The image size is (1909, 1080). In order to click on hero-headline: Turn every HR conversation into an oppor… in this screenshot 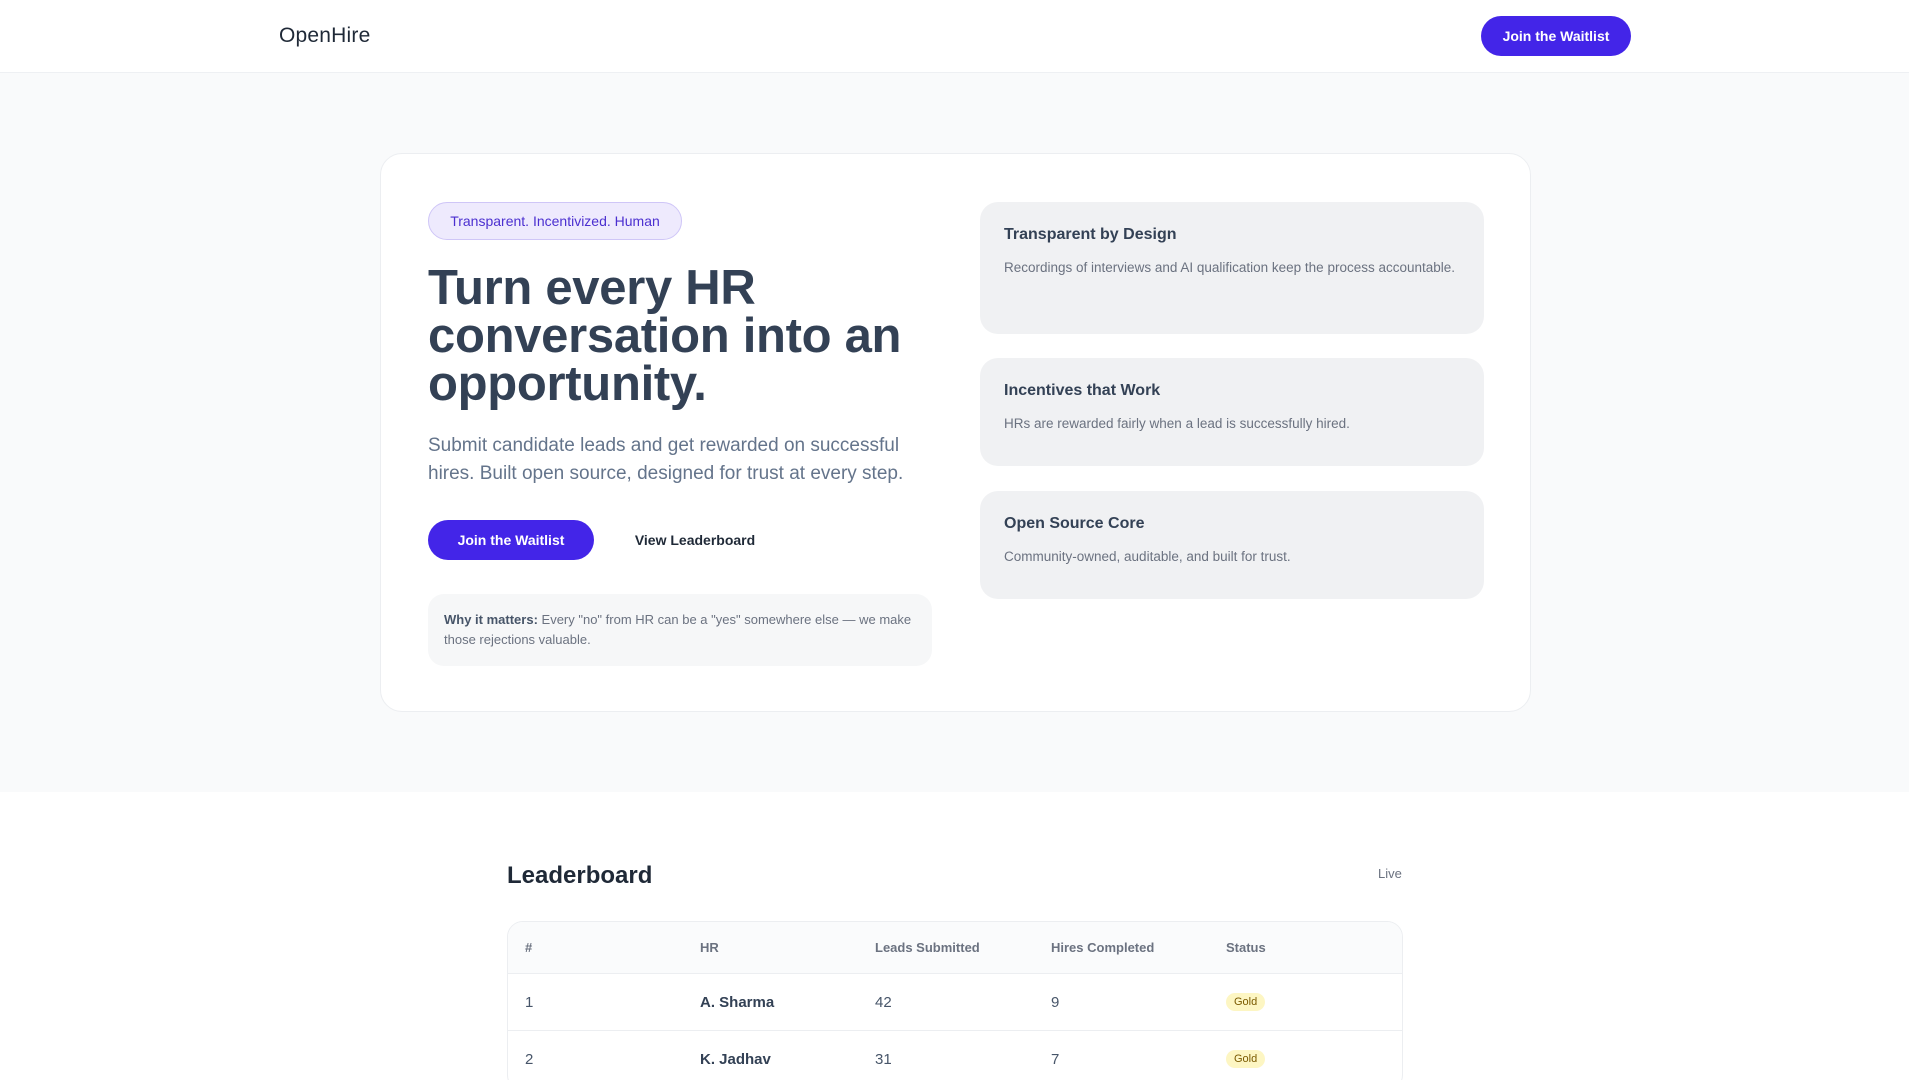, I will do `click(665, 336)`.